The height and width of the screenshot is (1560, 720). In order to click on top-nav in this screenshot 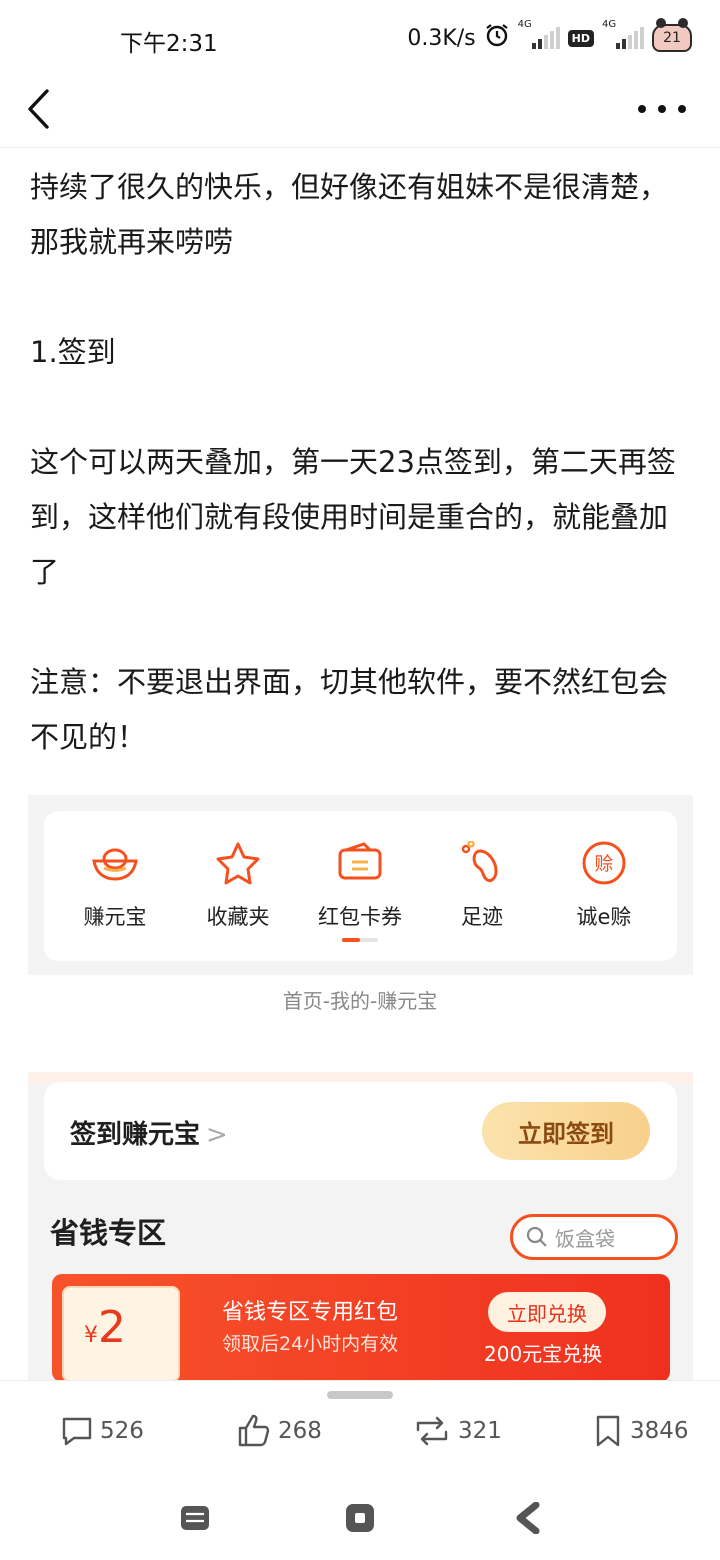, I will do `click(360, 113)`.